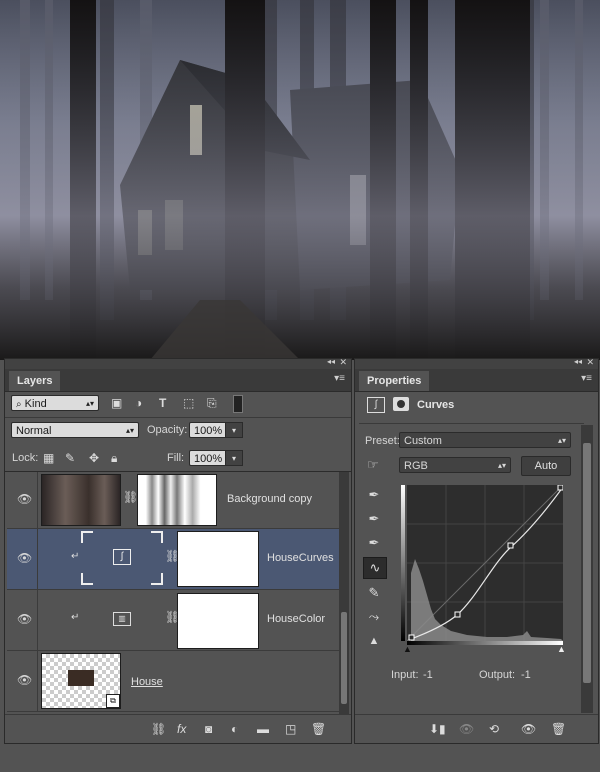  What do you see at coordinates (234, 458) in the screenshot?
I see `fill-slider-button: ▾` at bounding box center [234, 458].